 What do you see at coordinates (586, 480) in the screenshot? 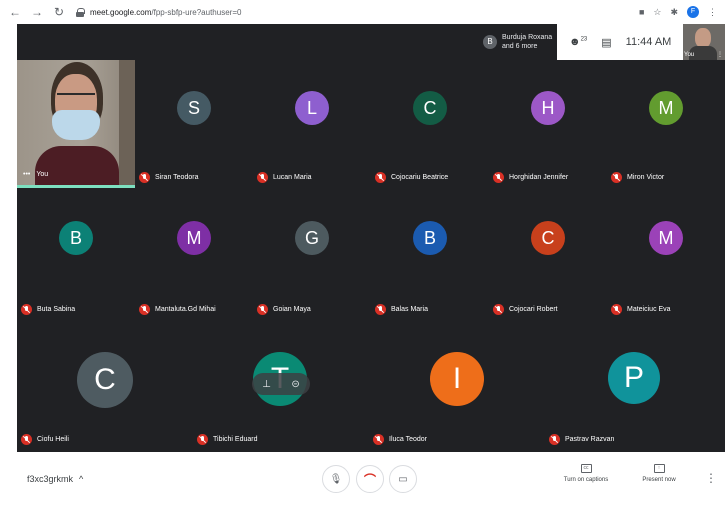
I see `captions-label: Turn on captions` at bounding box center [586, 480].